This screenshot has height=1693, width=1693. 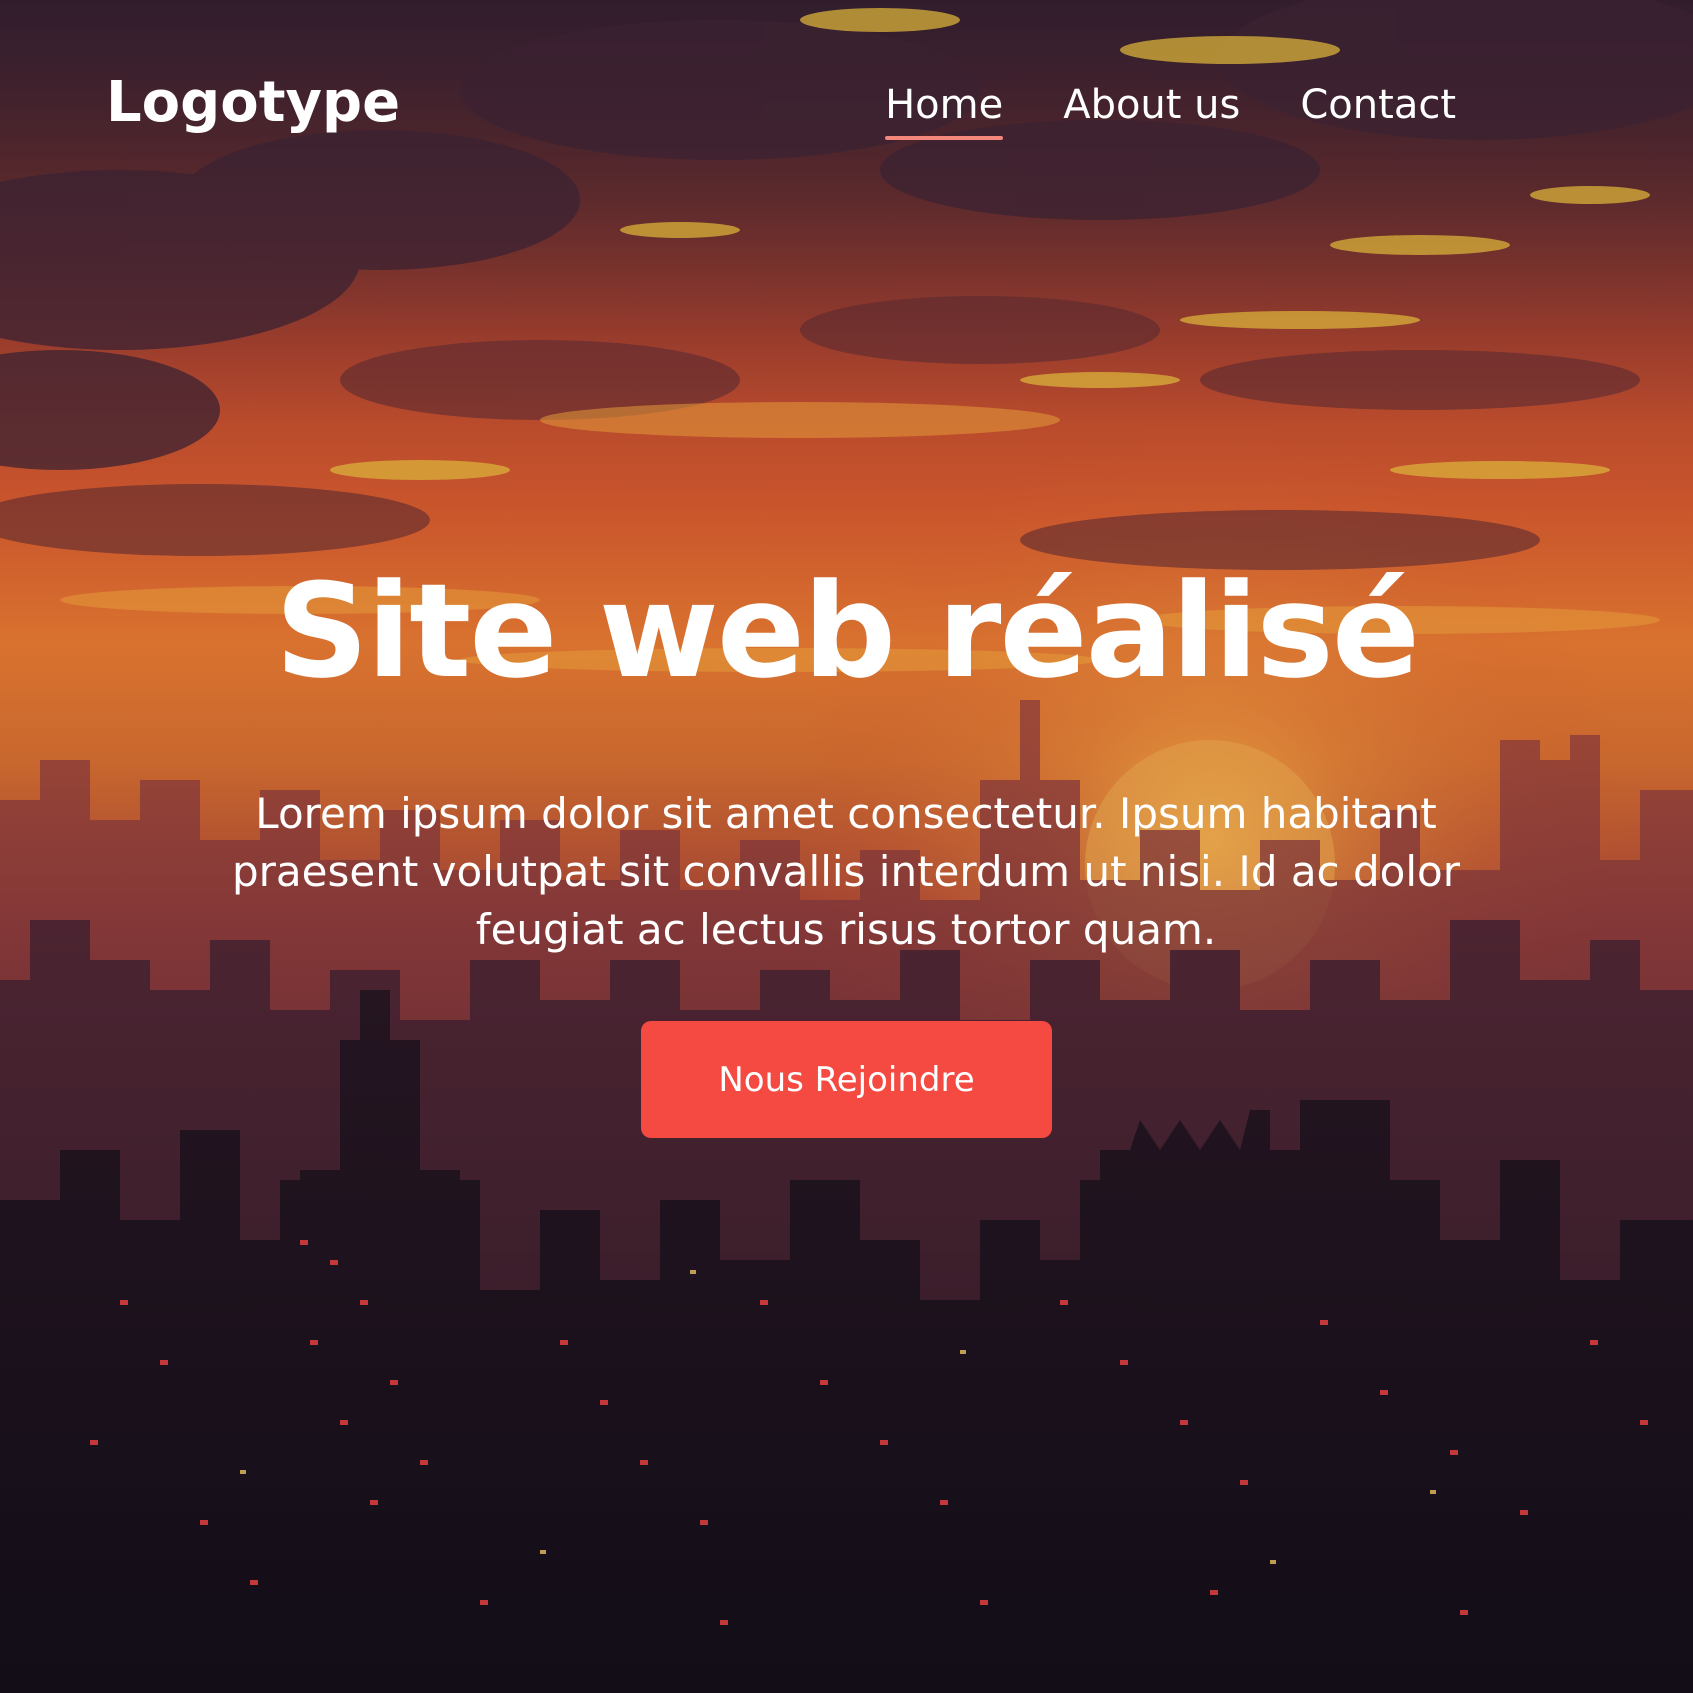 I want to click on nav-item-contact: Contact, so click(x=1378, y=109).